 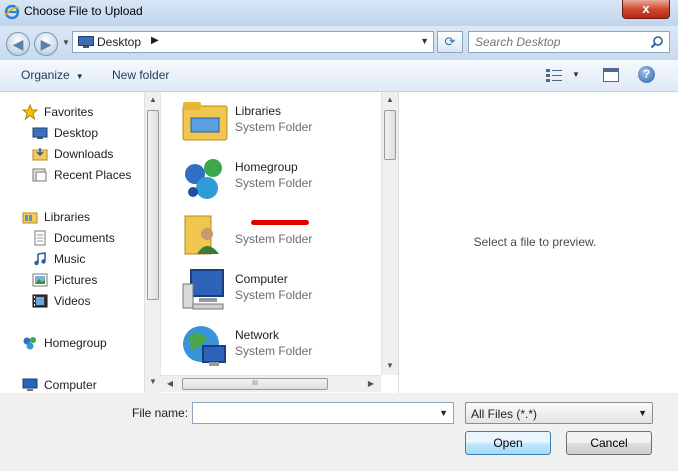 I want to click on file-type-selected: All Files (*.*), so click(x=504, y=414).